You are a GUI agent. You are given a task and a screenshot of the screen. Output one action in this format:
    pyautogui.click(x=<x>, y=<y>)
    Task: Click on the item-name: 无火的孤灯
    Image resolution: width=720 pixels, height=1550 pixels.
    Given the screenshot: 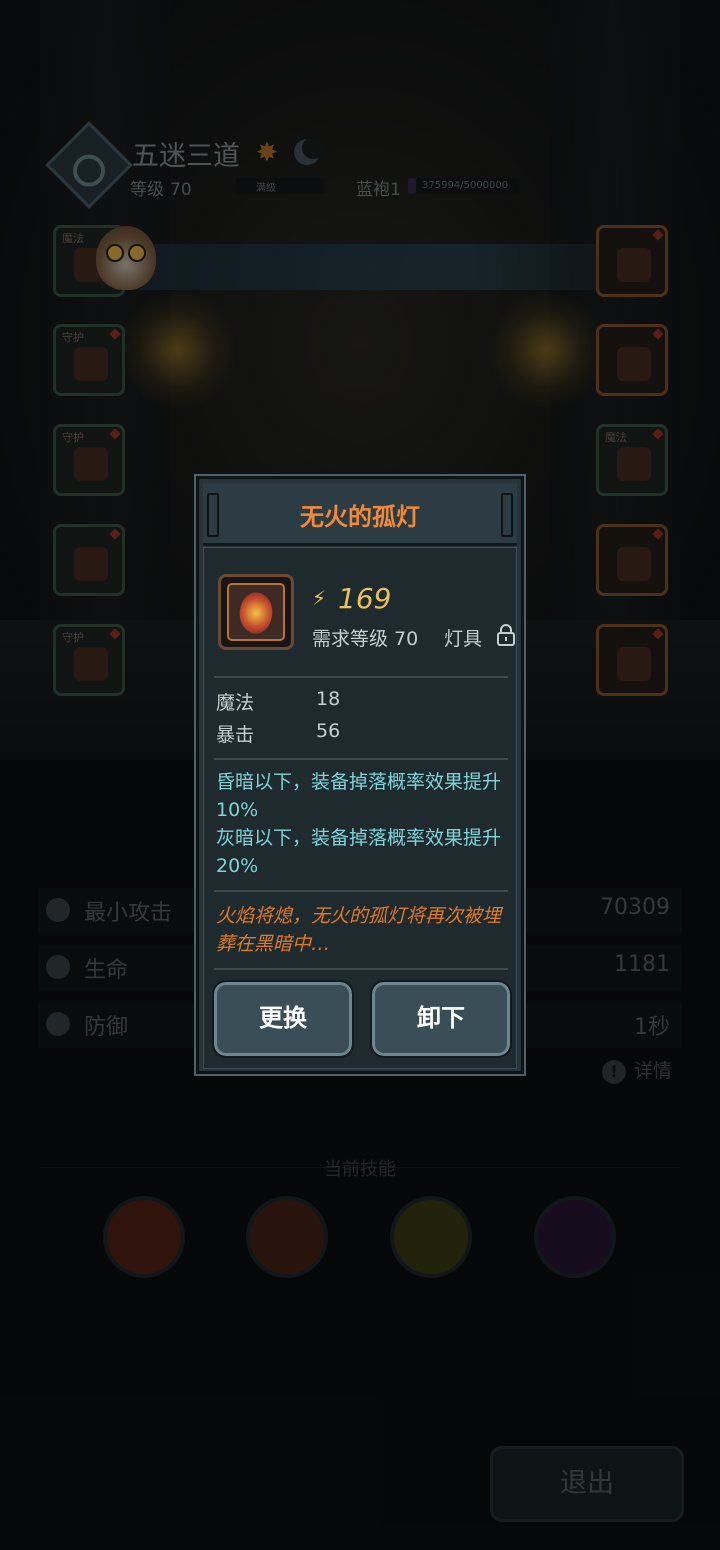 What is the action you would take?
    pyautogui.click(x=360, y=517)
    